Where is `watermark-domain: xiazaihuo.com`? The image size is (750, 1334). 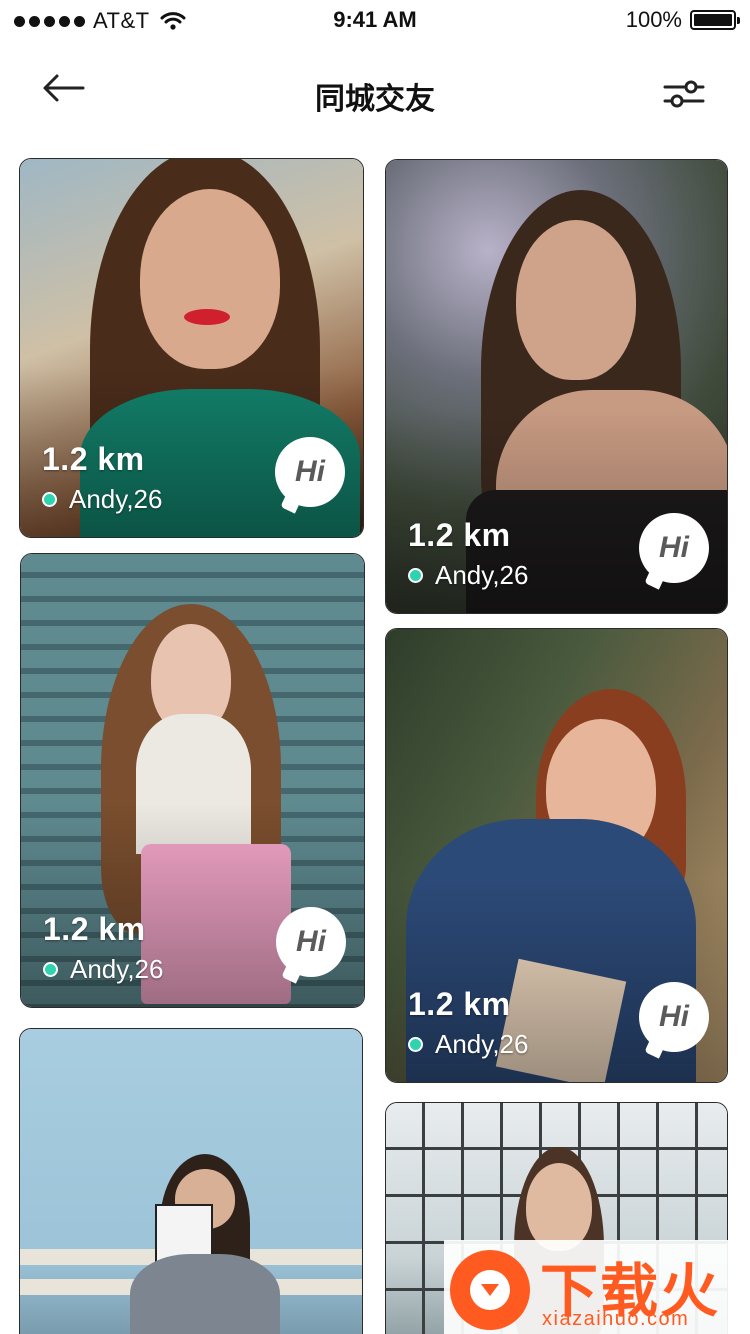 watermark-domain: xiazaihuo.com is located at coordinates (616, 1319).